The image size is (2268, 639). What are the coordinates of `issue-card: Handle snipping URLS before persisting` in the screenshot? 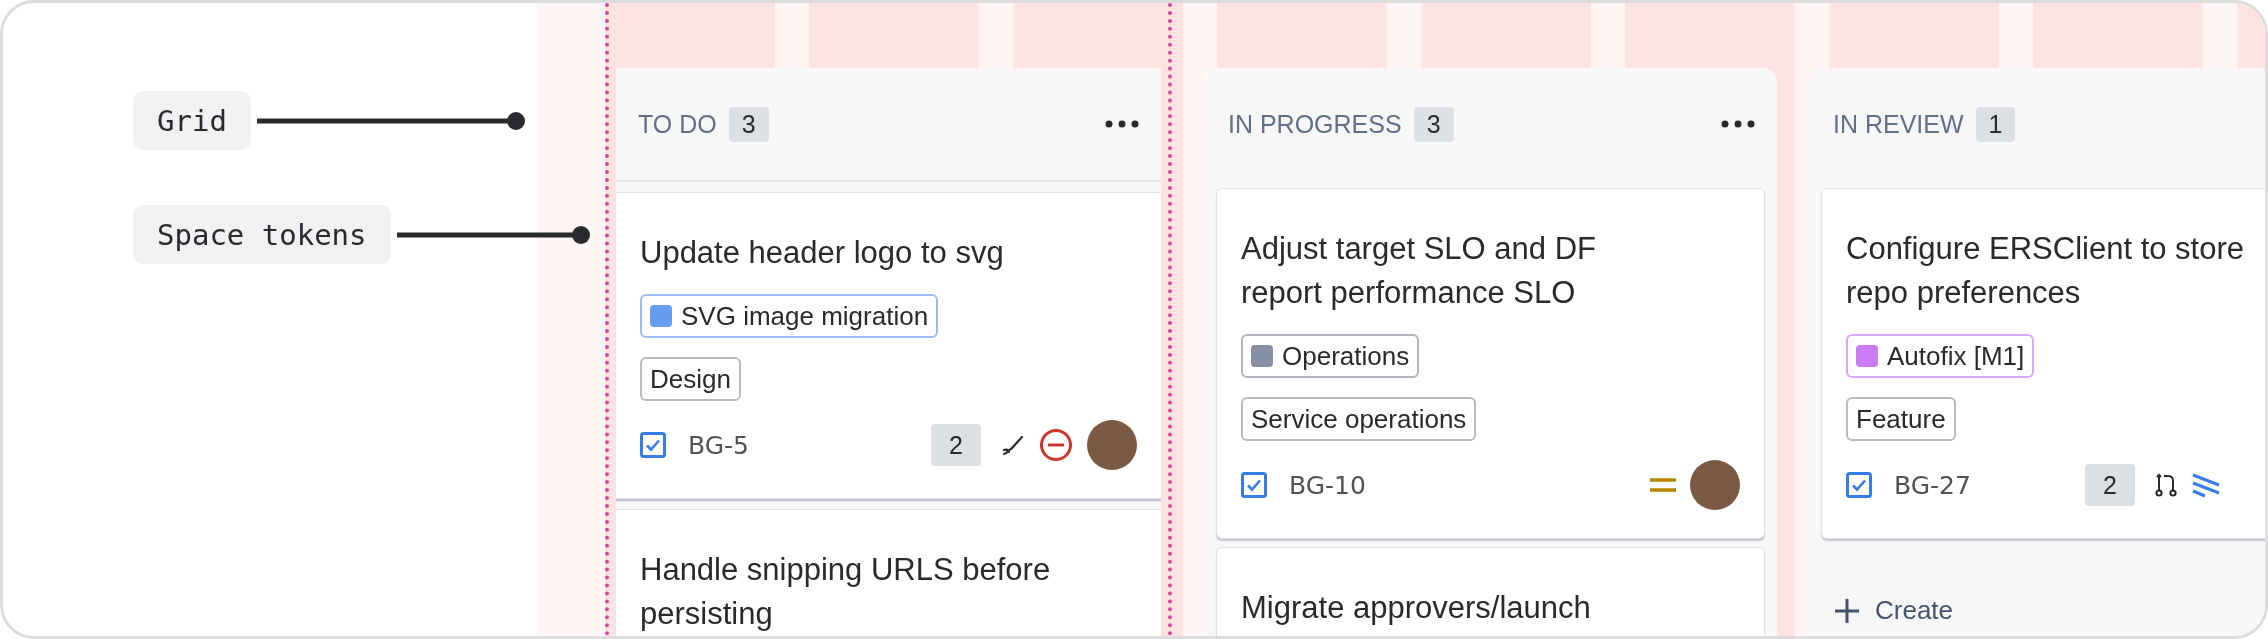 It's located at (888, 572).